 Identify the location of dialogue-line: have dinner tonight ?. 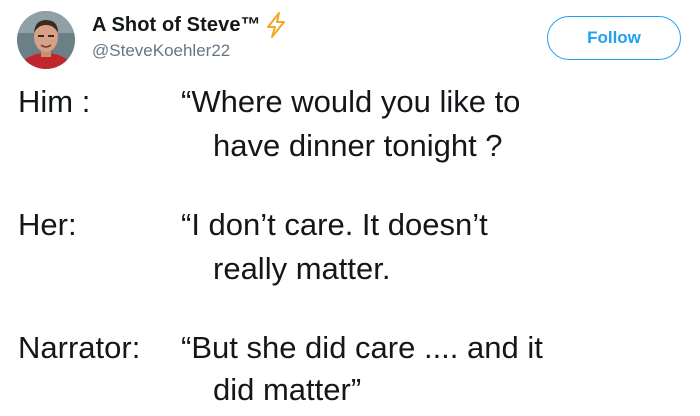
(358, 145).